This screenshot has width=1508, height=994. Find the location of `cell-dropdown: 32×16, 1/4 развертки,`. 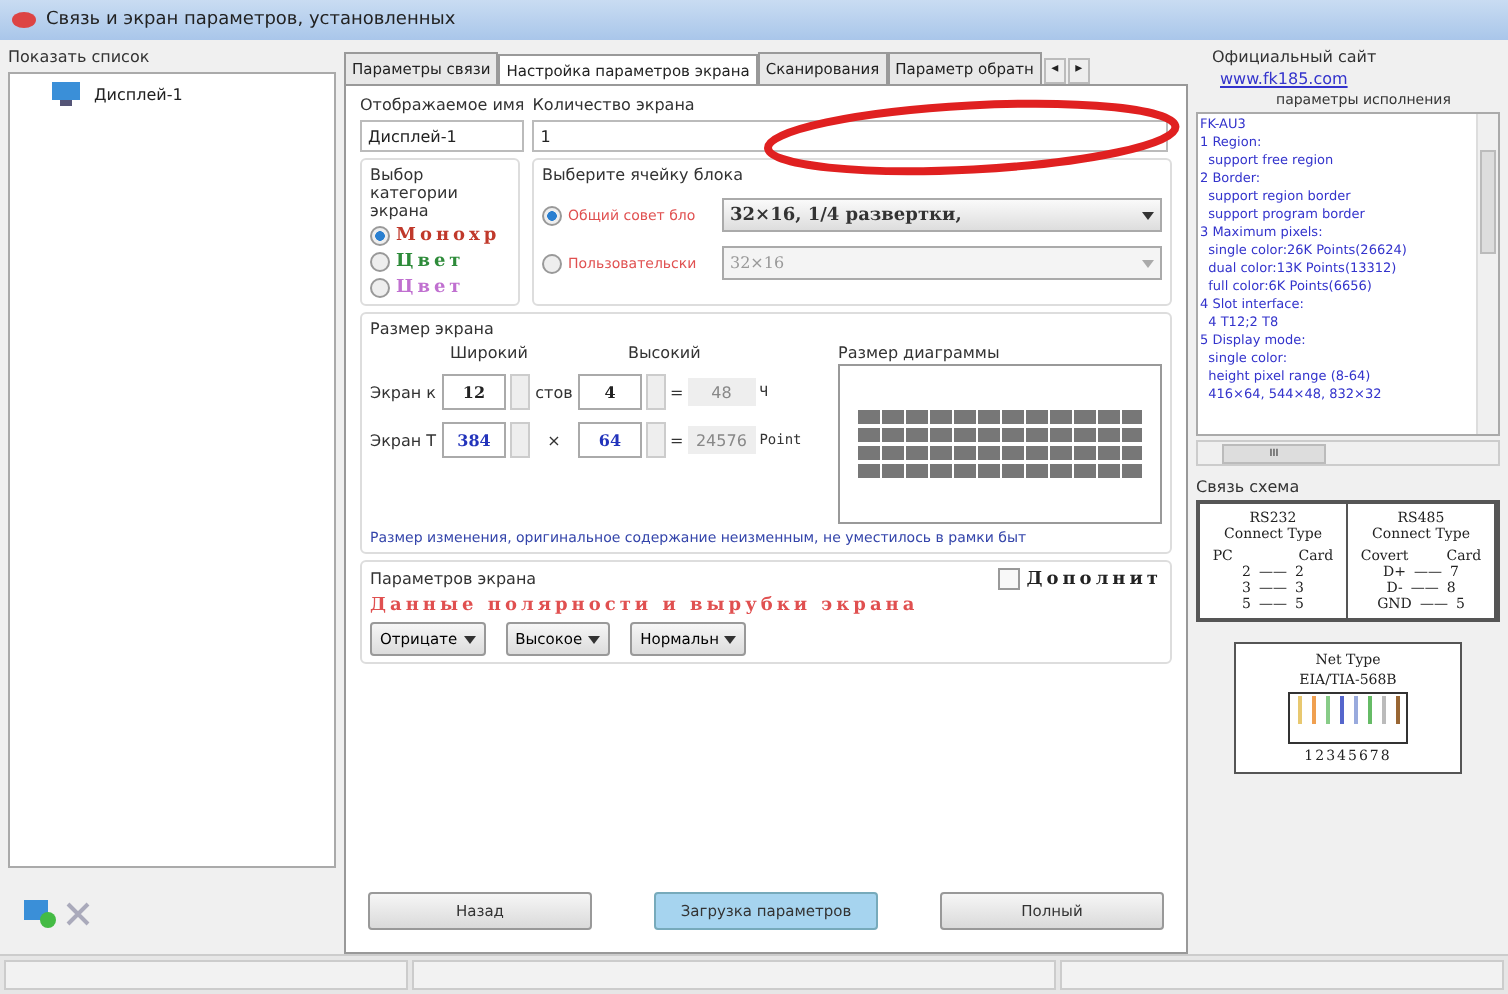

cell-dropdown: 32×16, 1/4 развертки, is located at coordinates (942, 215).